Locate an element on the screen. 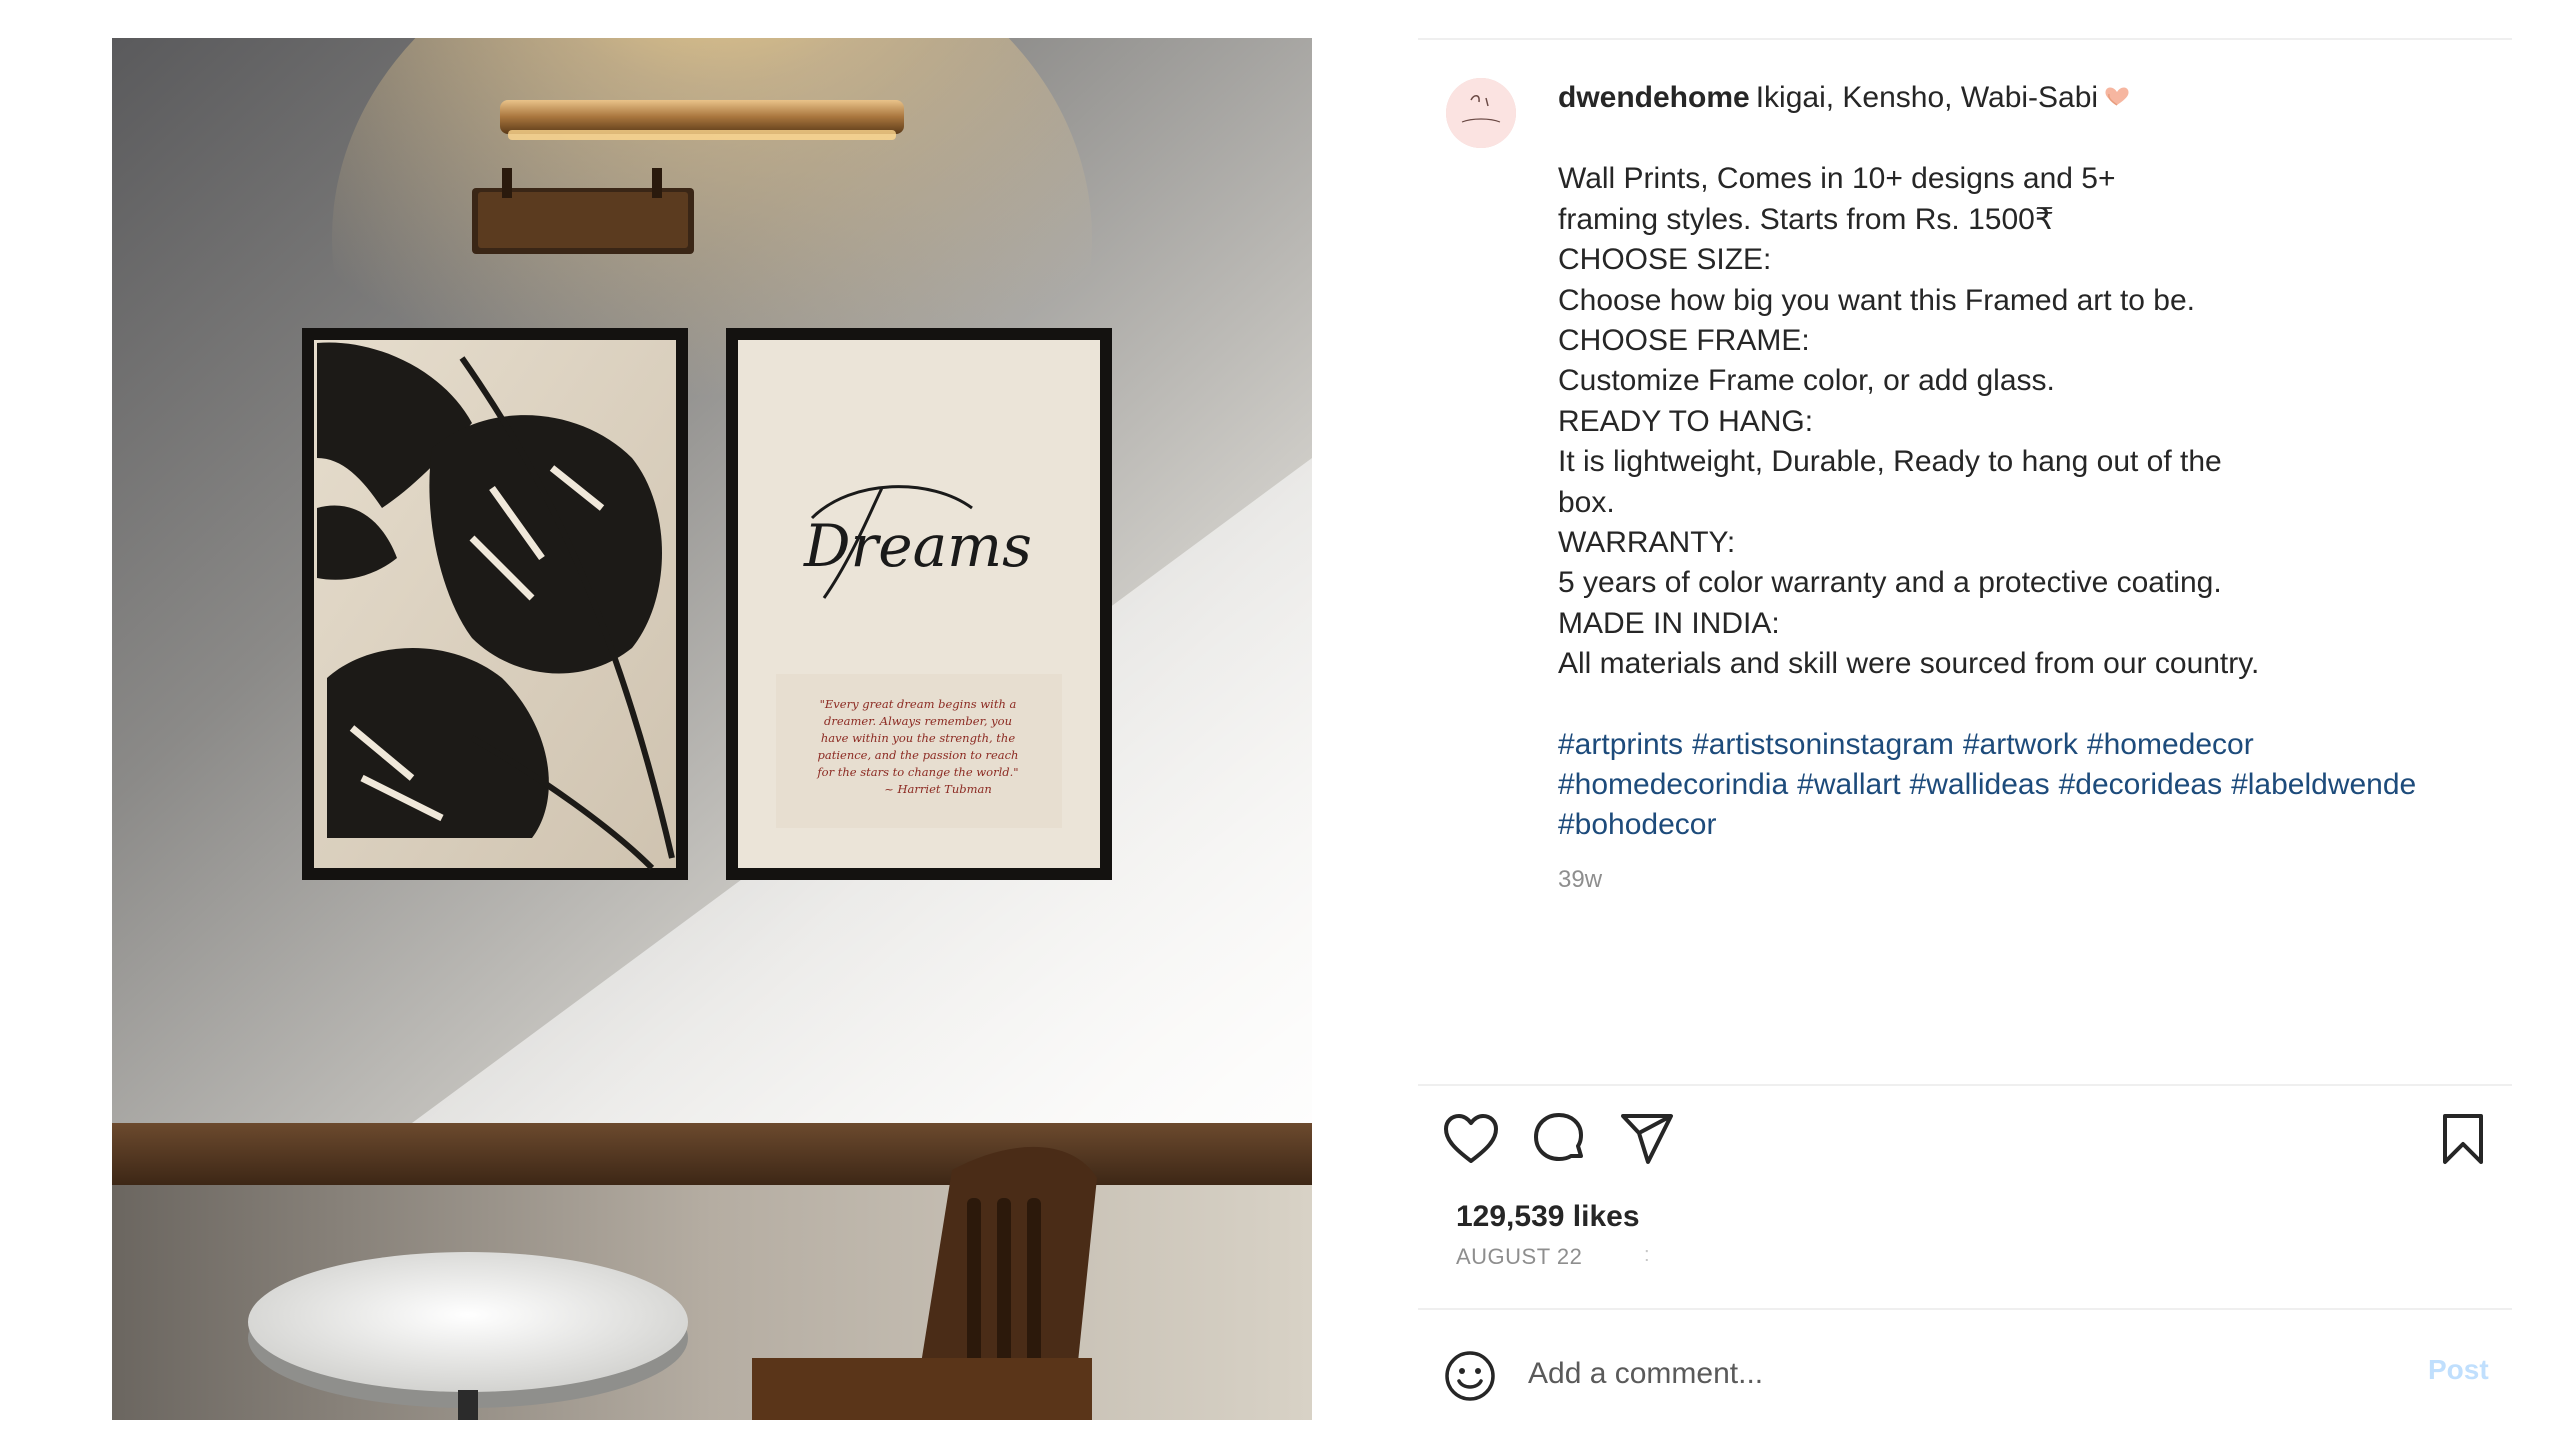  share-button is located at coordinates (1647, 1139).